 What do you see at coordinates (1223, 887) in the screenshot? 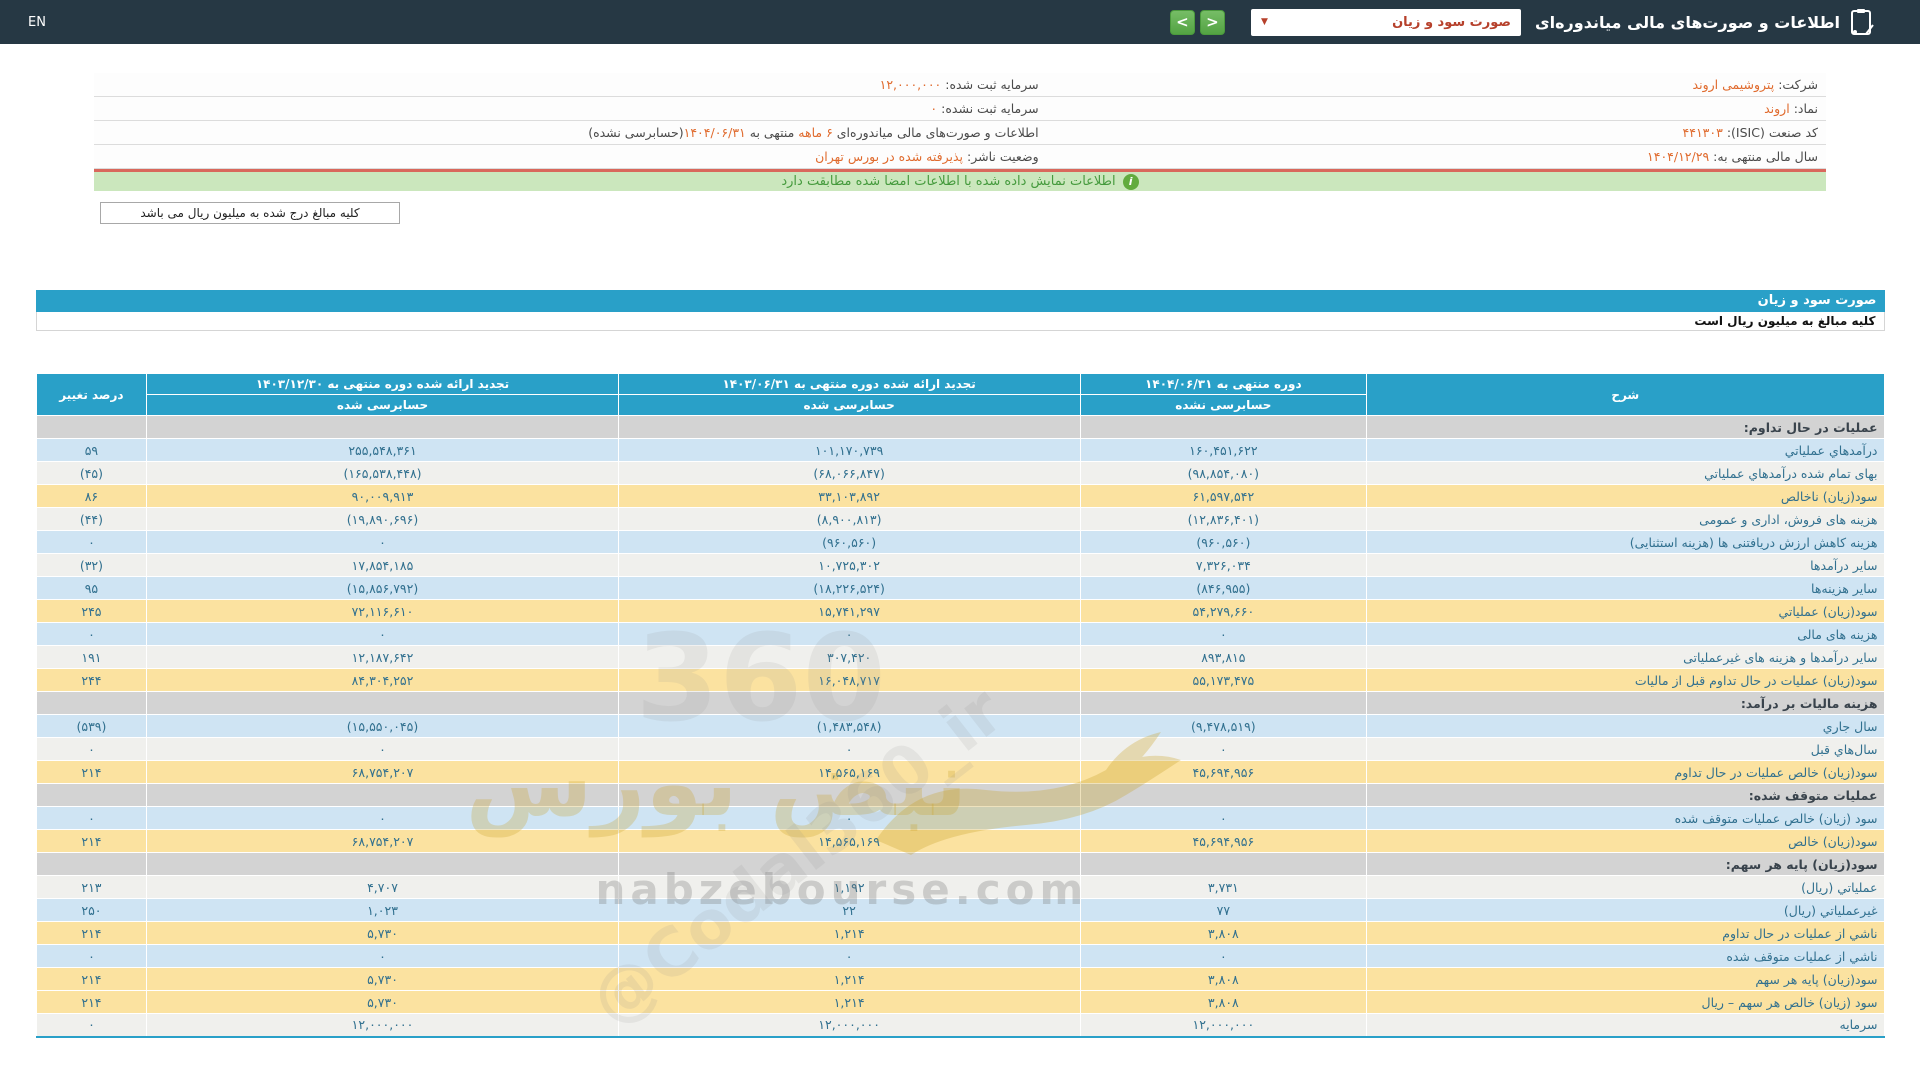
I see `value-cell: ۳,۷۳۱` at bounding box center [1223, 887].